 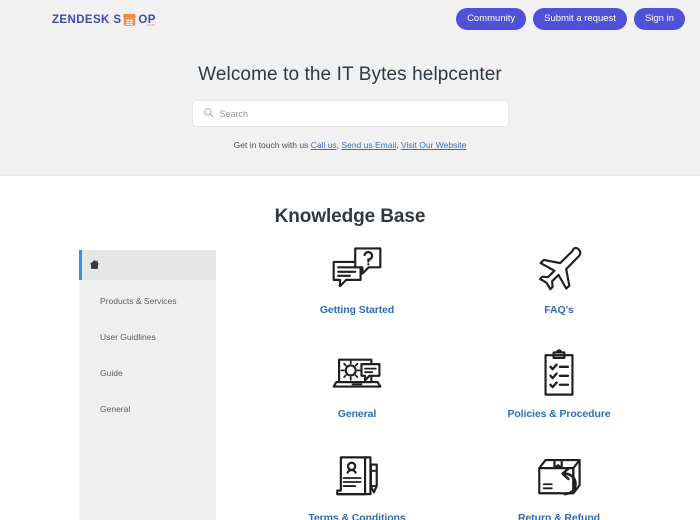 What do you see at coordinates (115, 409) in the screenshot?
I see `sidebar-item-label: General` at bounding box center [115, 409].